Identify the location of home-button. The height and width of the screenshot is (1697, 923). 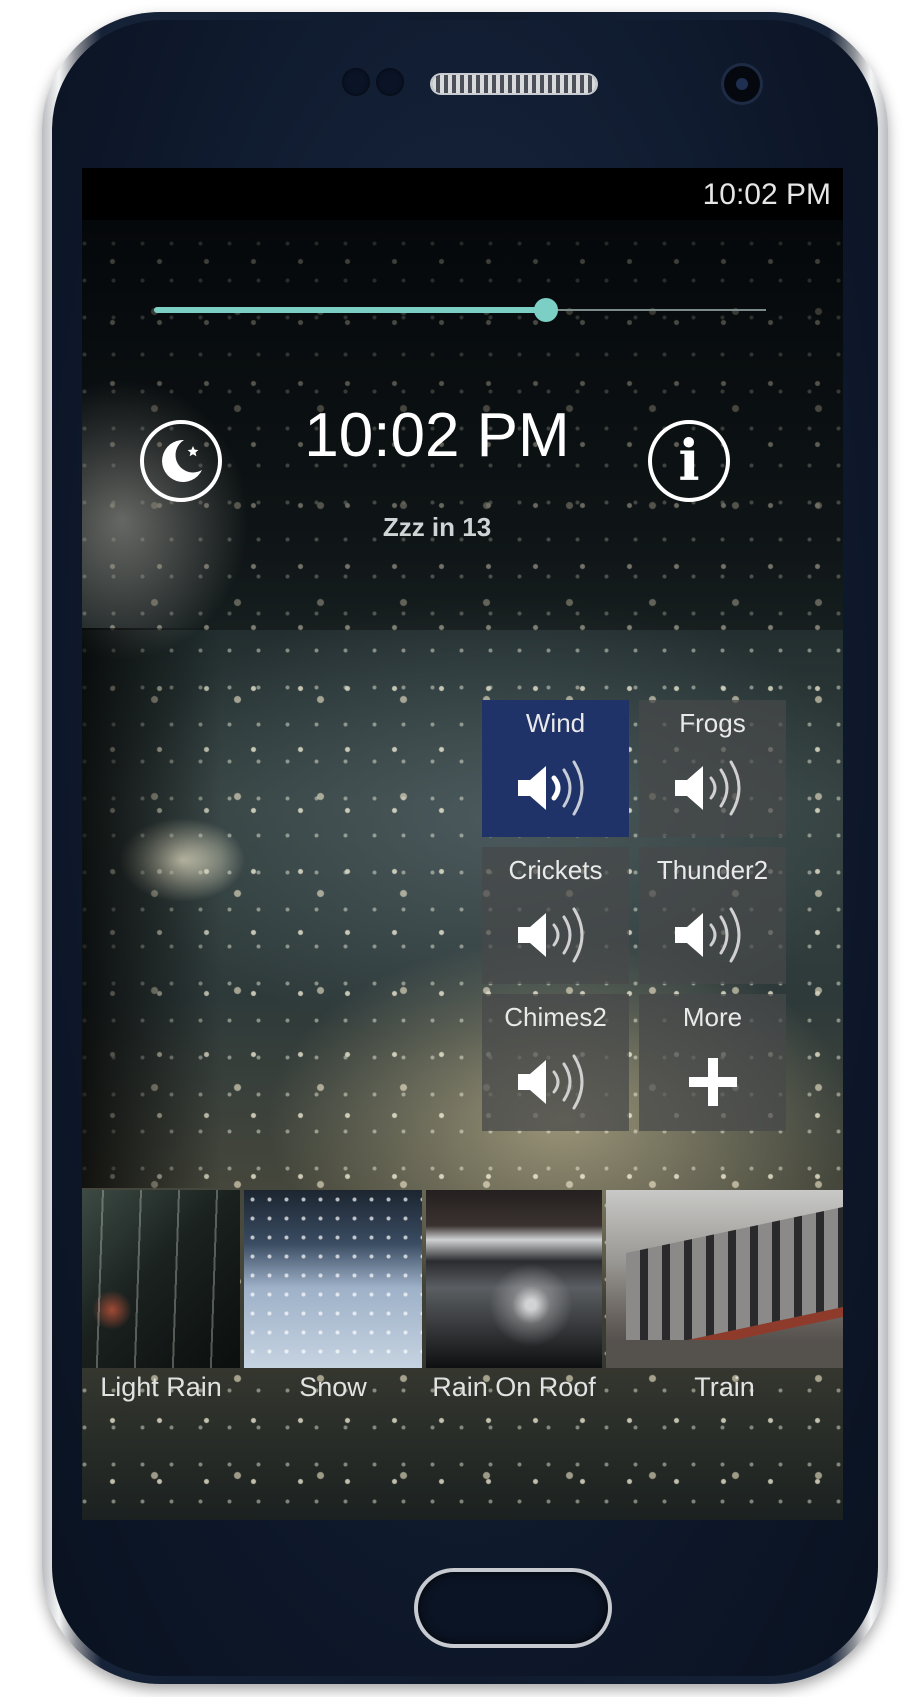
(513, 1608).